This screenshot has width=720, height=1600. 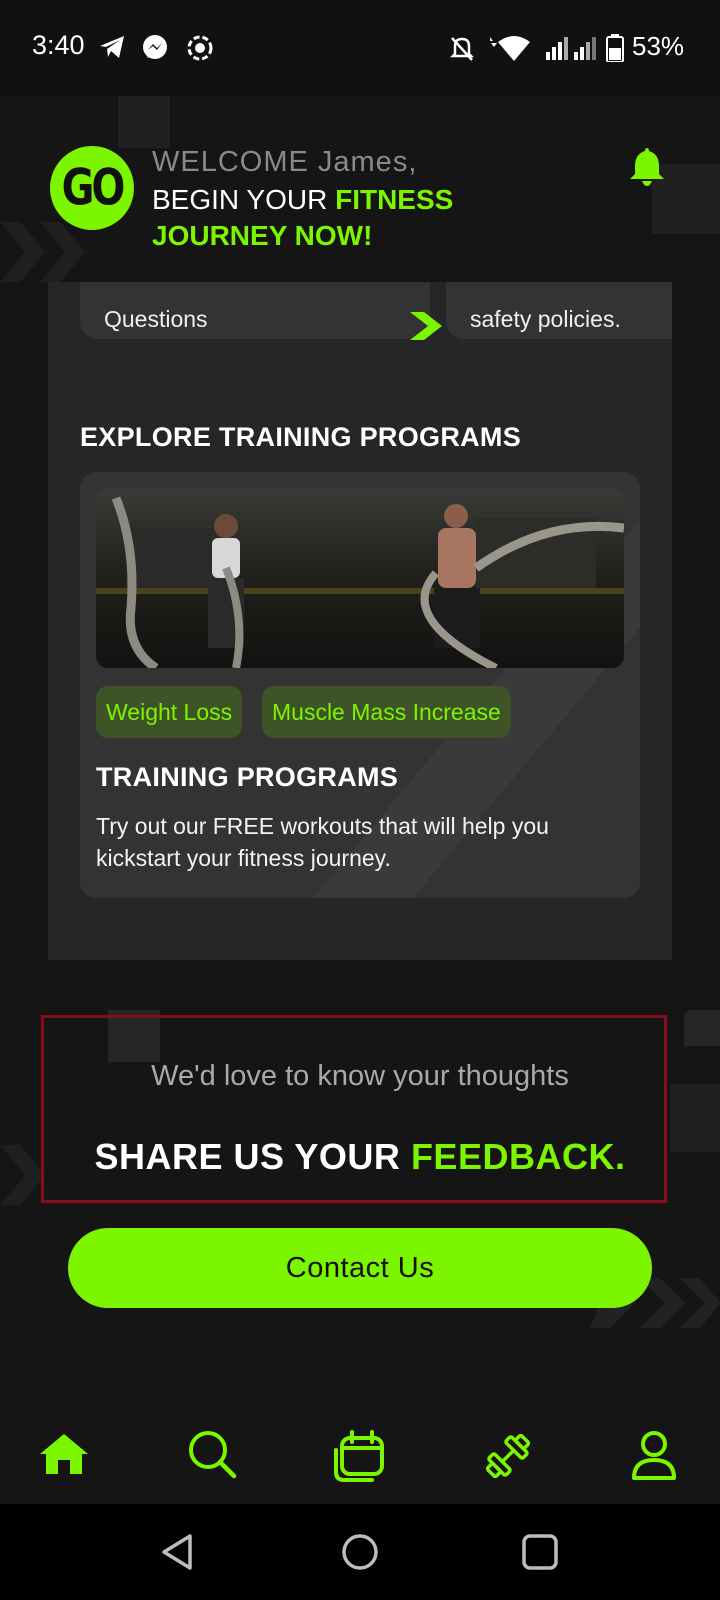 What do you see at coordinates (647, 166) in the screenshot?
I see `bell-icon` at bounding box center [647, 166].